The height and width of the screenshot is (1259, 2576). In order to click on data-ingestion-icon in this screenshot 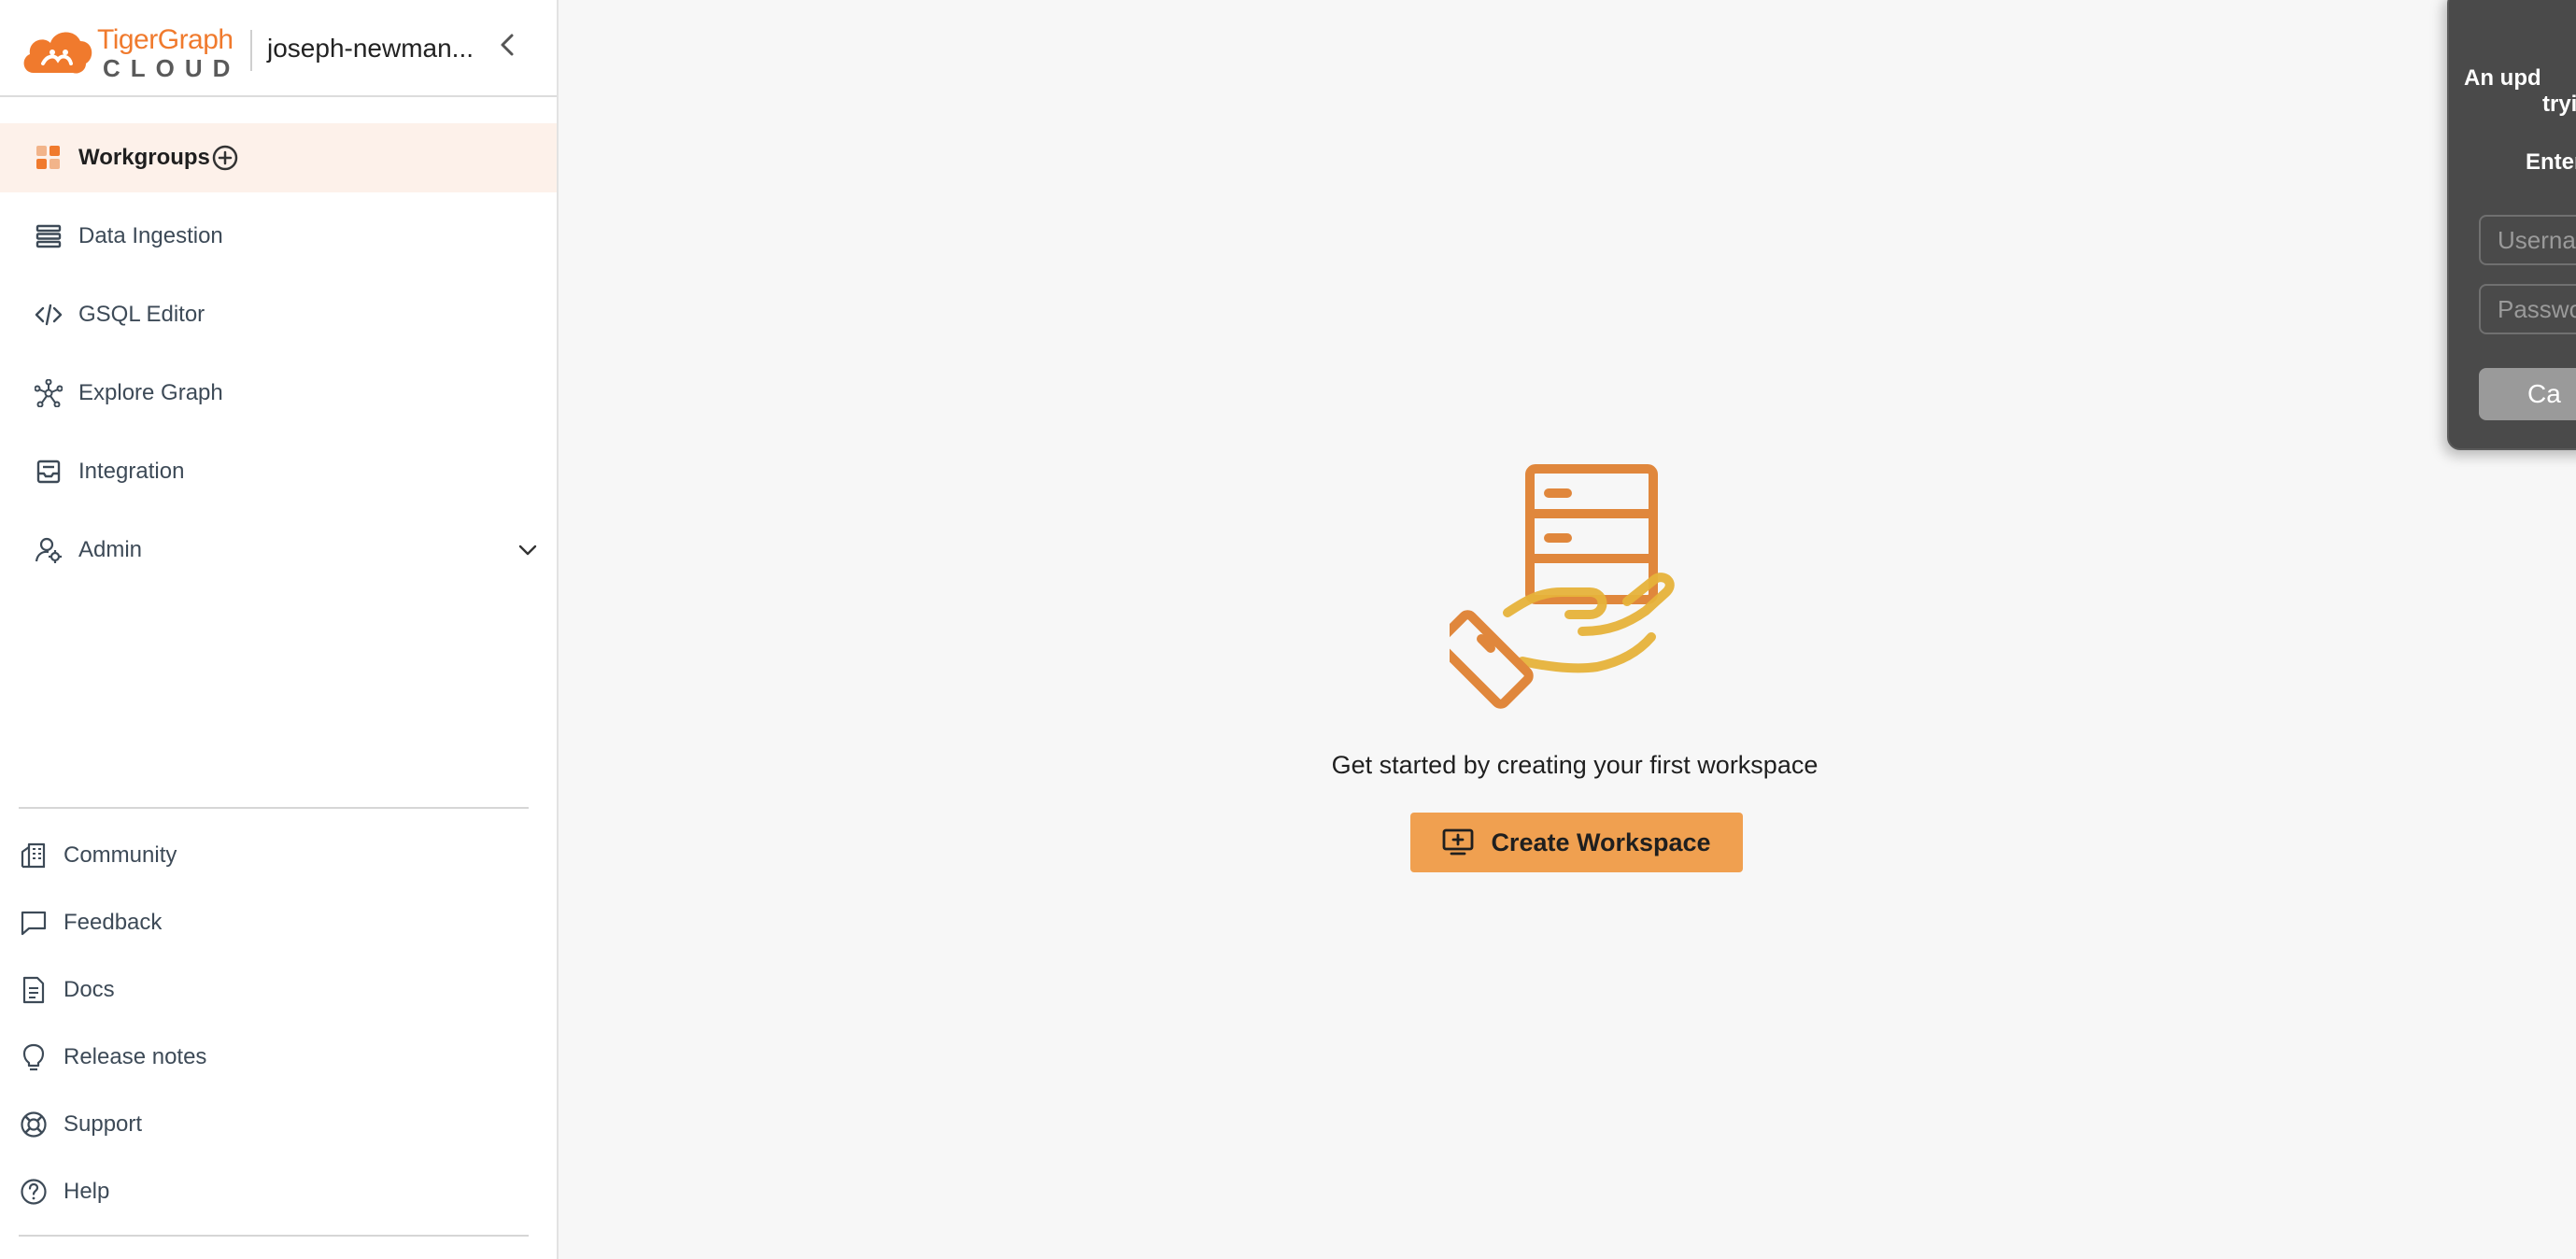, I will do `click(49, 236)`.